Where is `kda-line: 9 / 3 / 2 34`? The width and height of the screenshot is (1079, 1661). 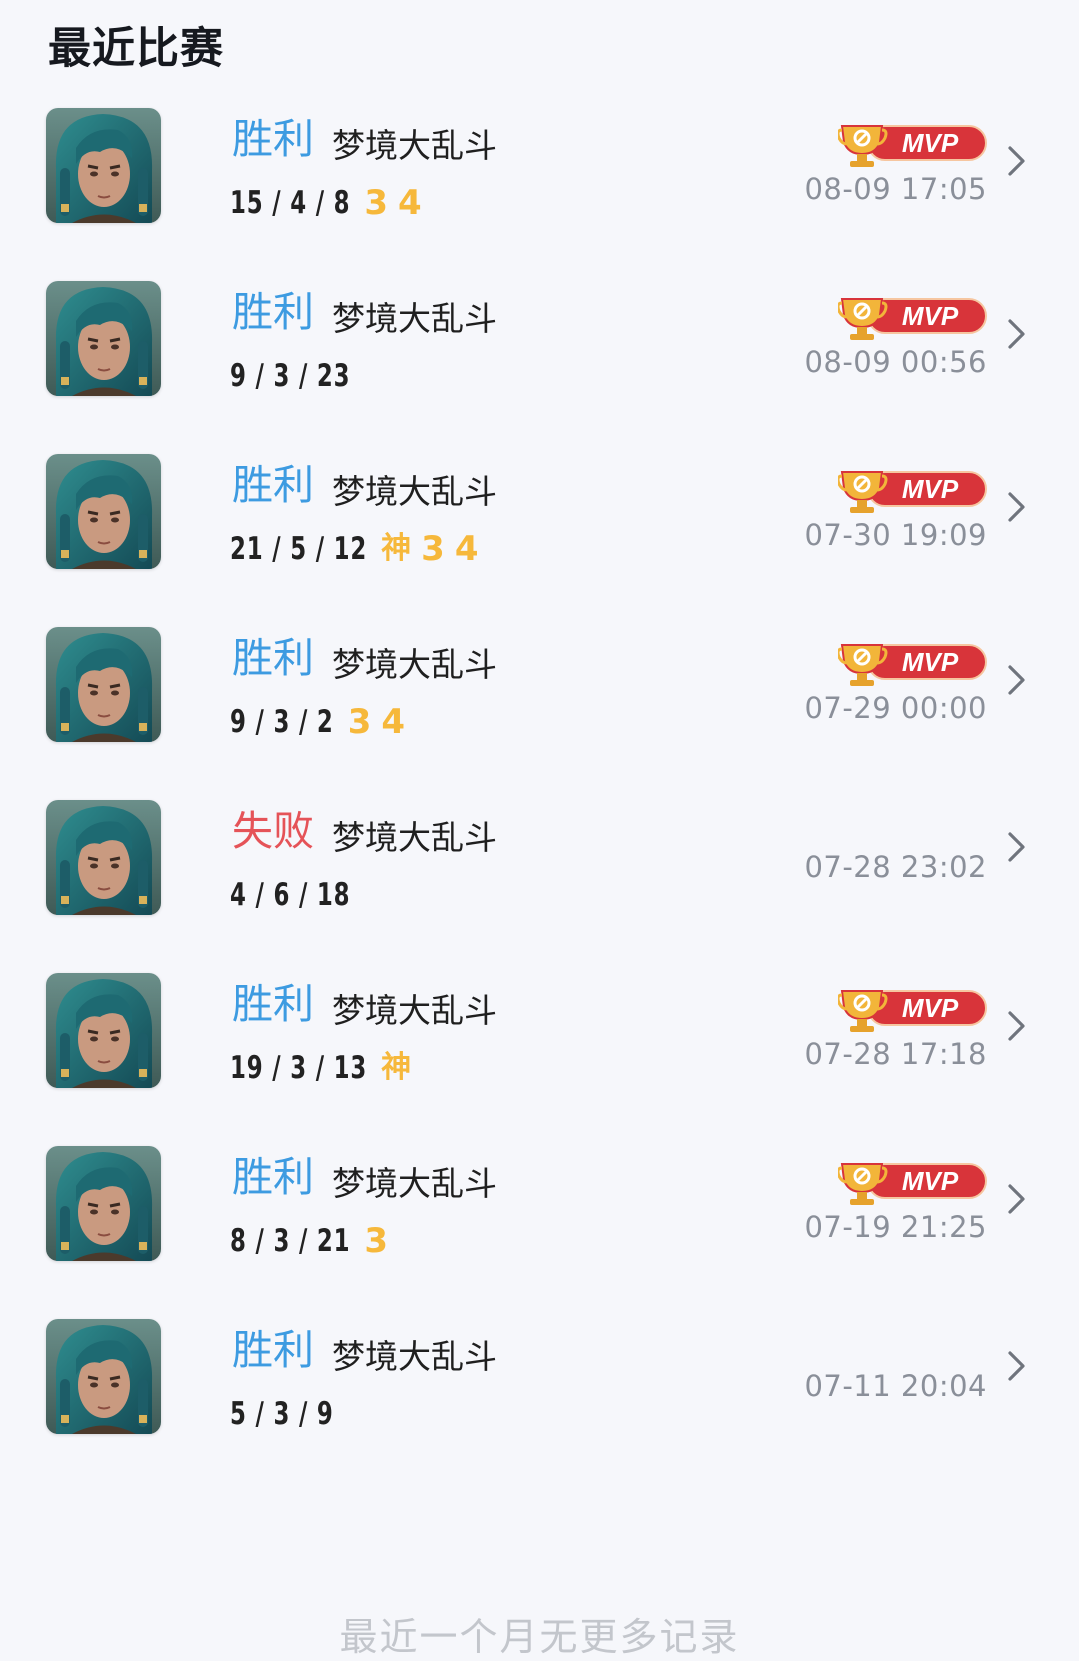
kda-line: 9 / 3 / 2 34 is located at coordinates (322, 722).